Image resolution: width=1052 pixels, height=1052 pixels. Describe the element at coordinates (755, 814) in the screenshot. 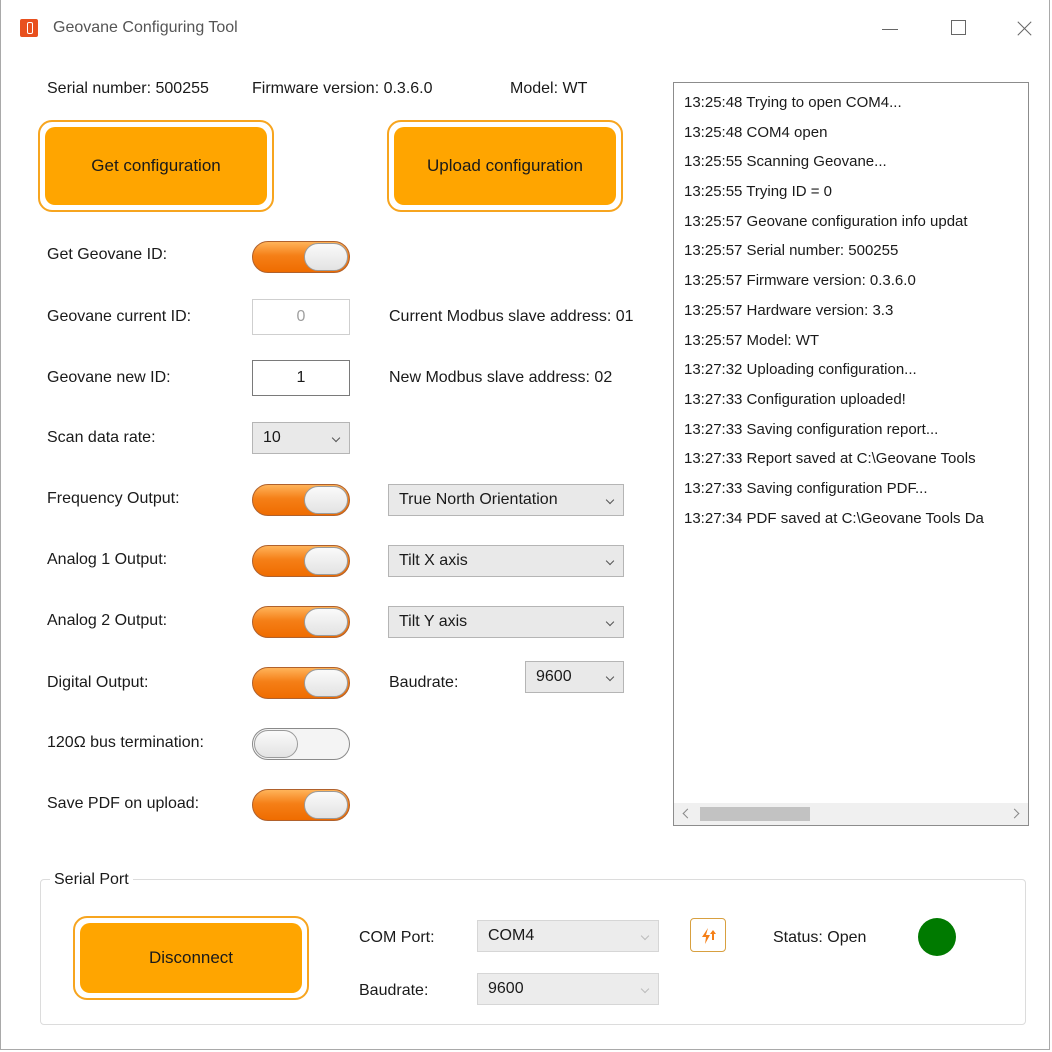

I see `scroll-thumb` at that location.